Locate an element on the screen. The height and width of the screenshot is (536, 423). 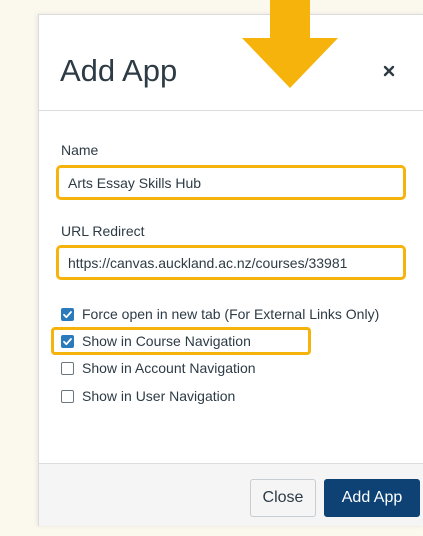
name-field-highlight is located at coordinates (231, 182).